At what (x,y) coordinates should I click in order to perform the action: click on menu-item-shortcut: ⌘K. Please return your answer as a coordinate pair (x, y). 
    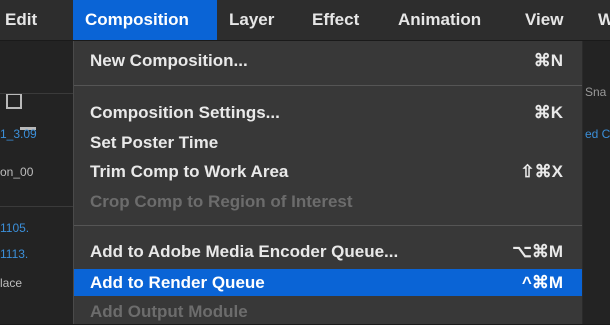
    Looking at the image, I should click on (548, 112).